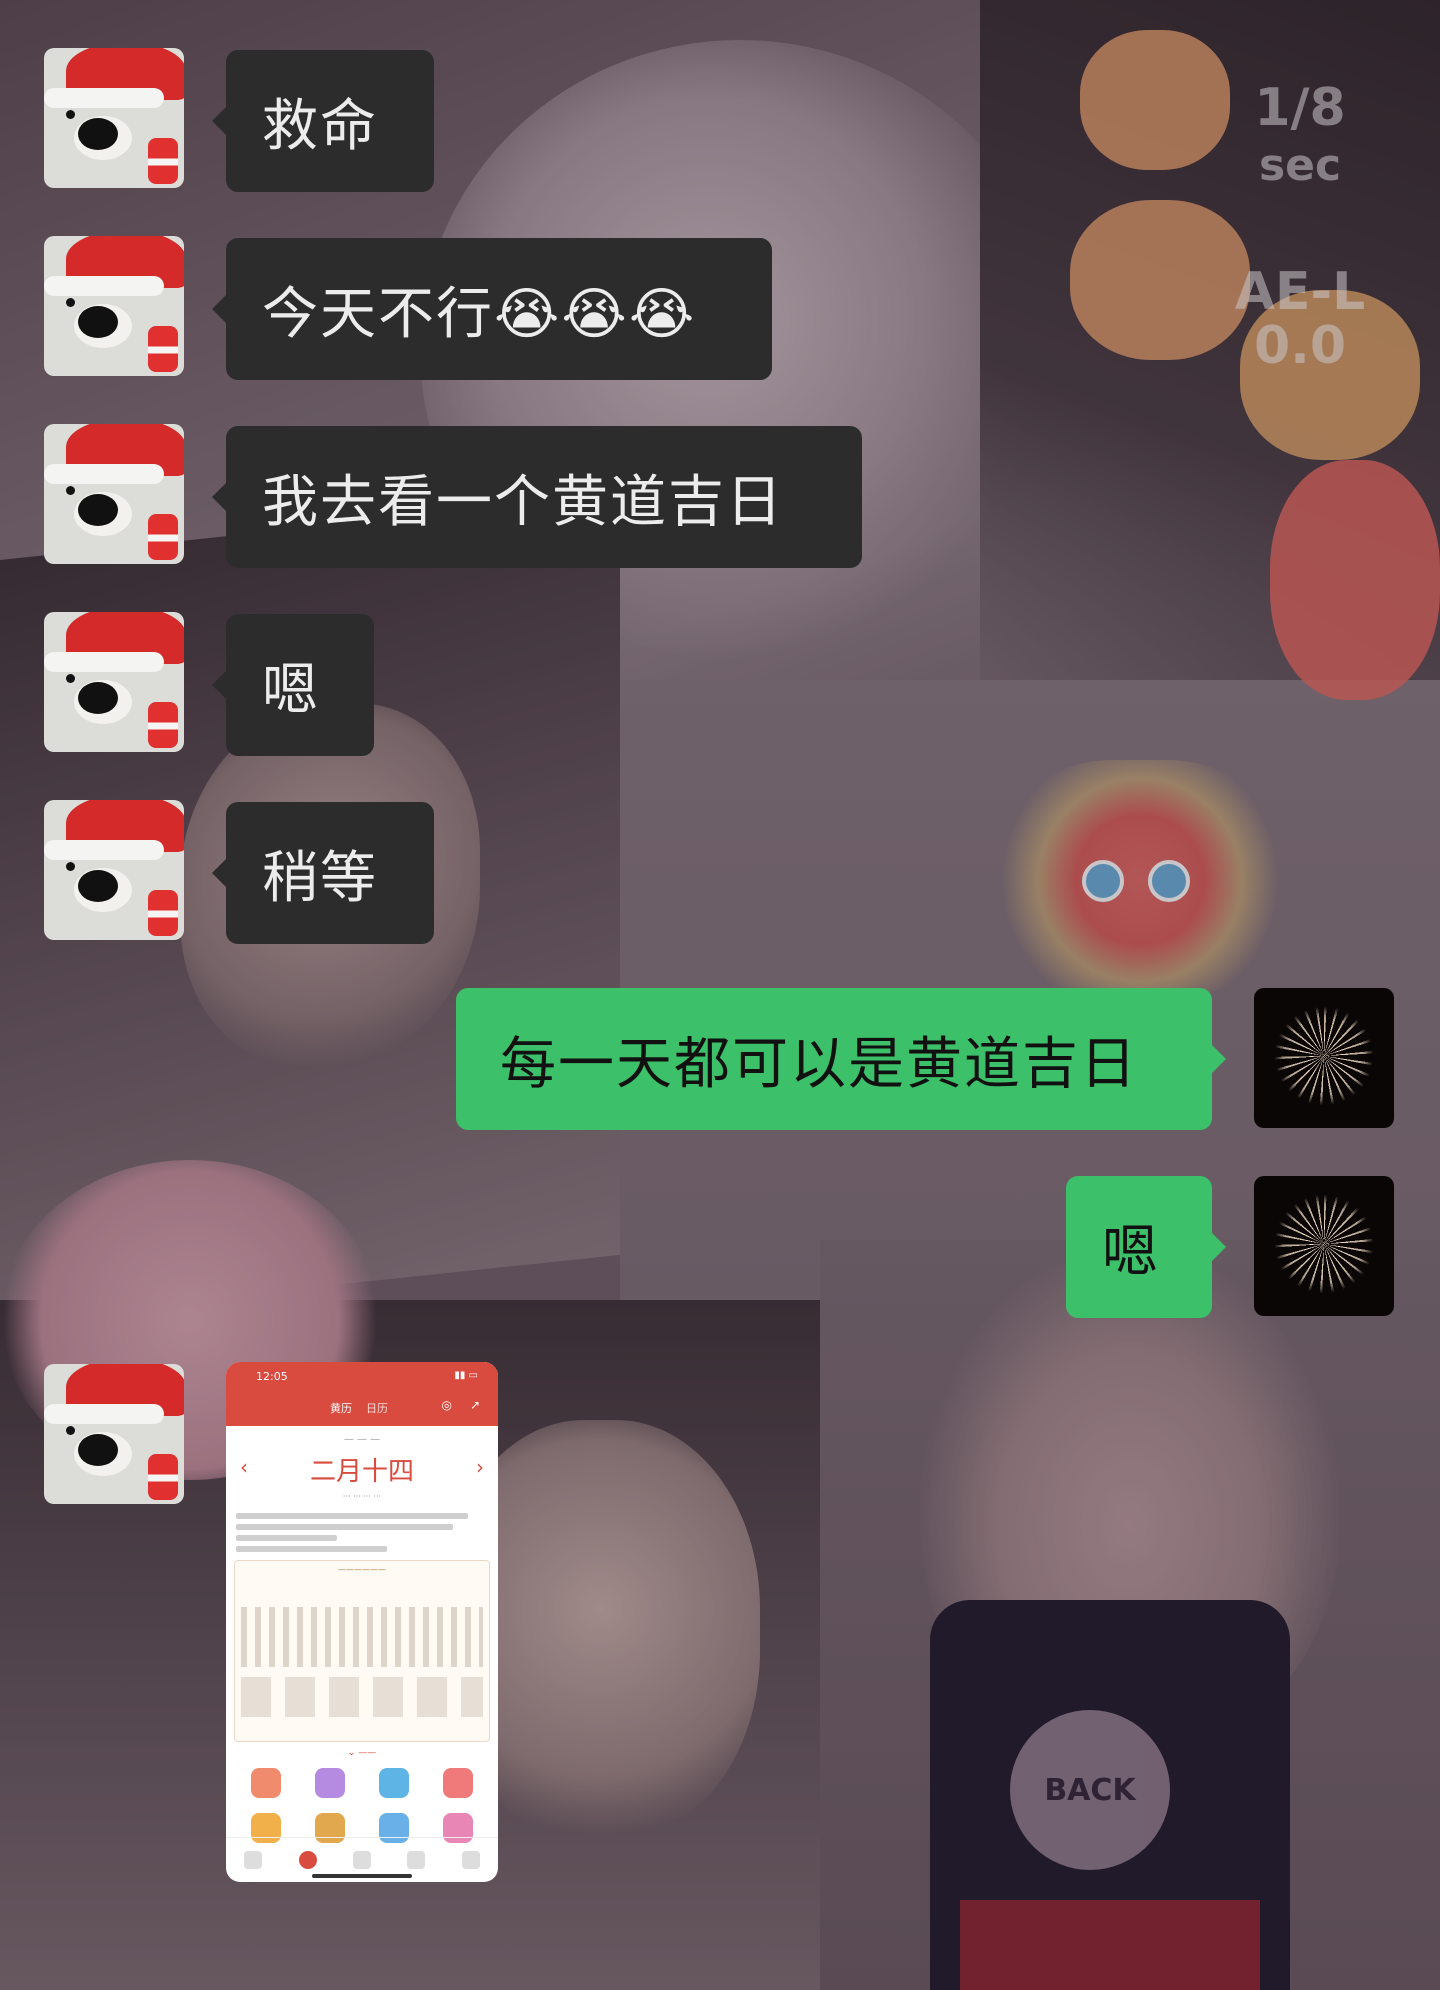 Image resolution: width=1440 pixels, height=1990 pixels. Describe the element at coordinates (244, 1467) in the screenshot. I see `prev-day-icon: ‹` at that location.